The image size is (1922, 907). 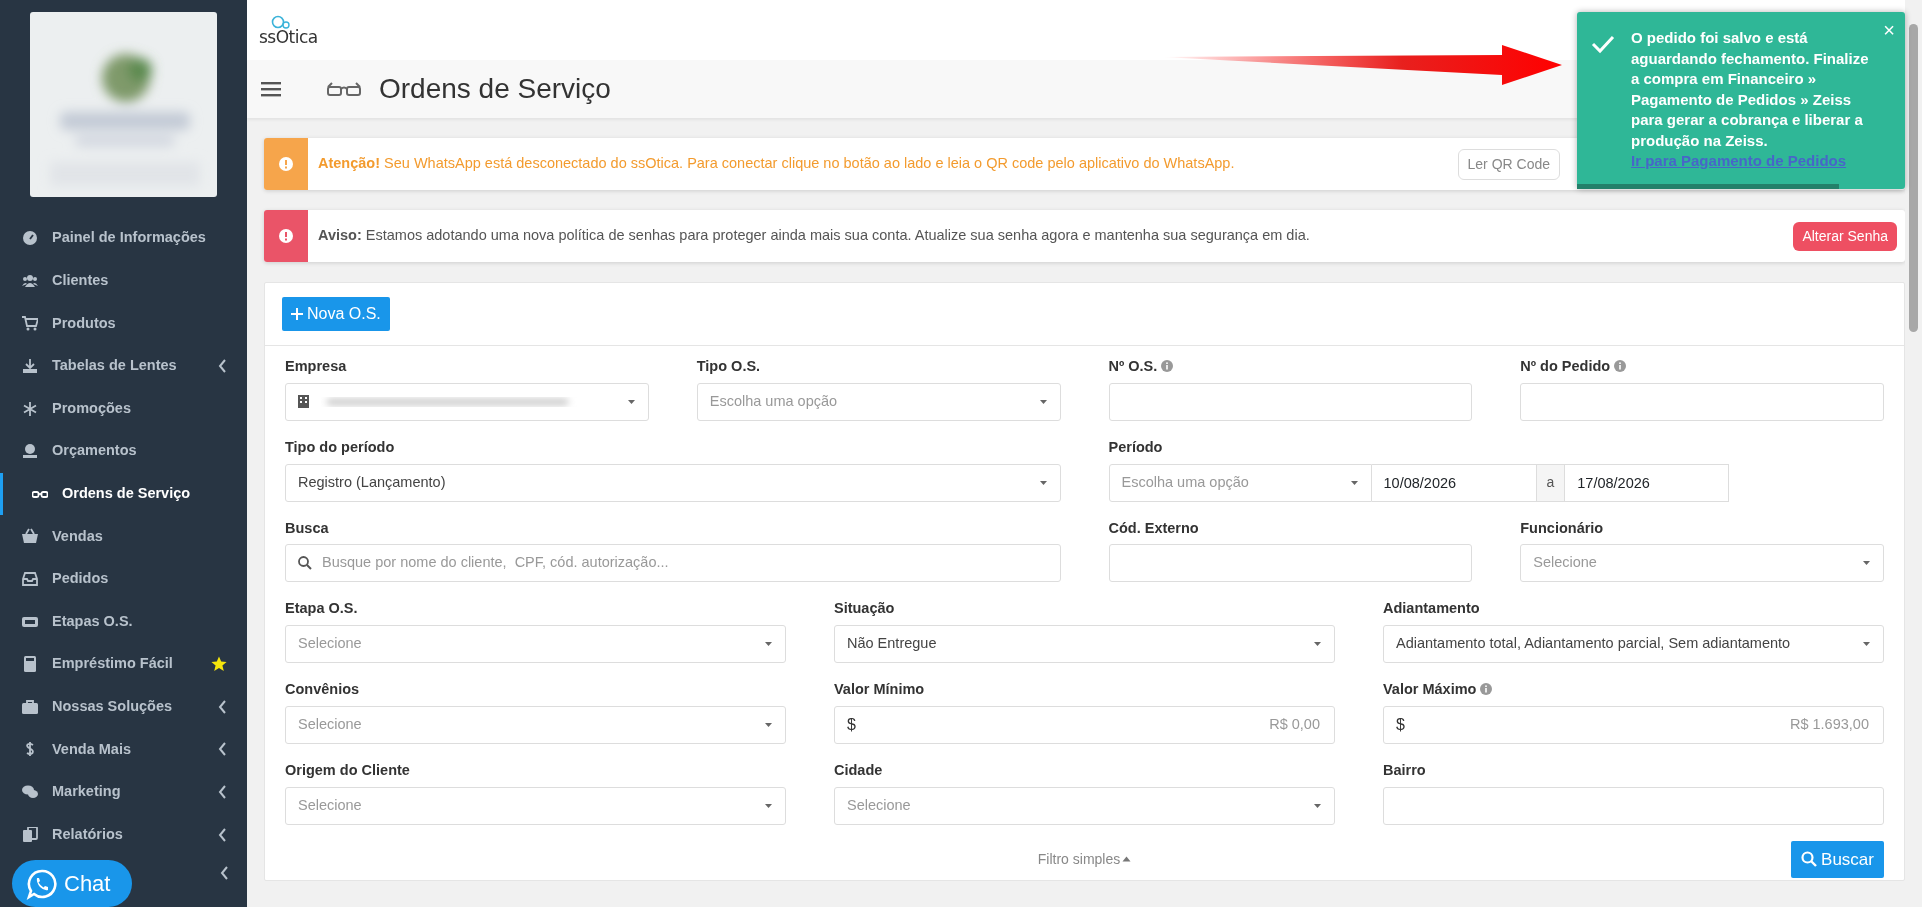 I want to click on users-icon, so click(x=30, y=280).